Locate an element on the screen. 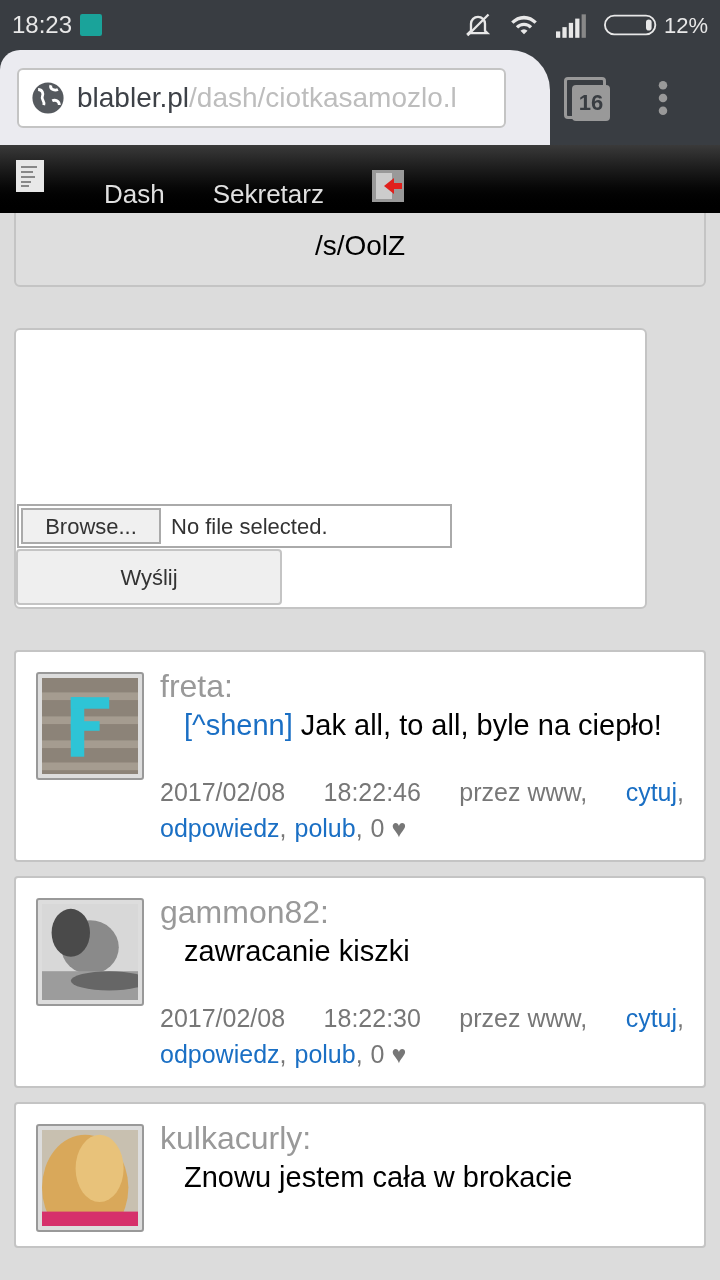  post-time: 18:22:30 is located at coordinates (372, 1018).